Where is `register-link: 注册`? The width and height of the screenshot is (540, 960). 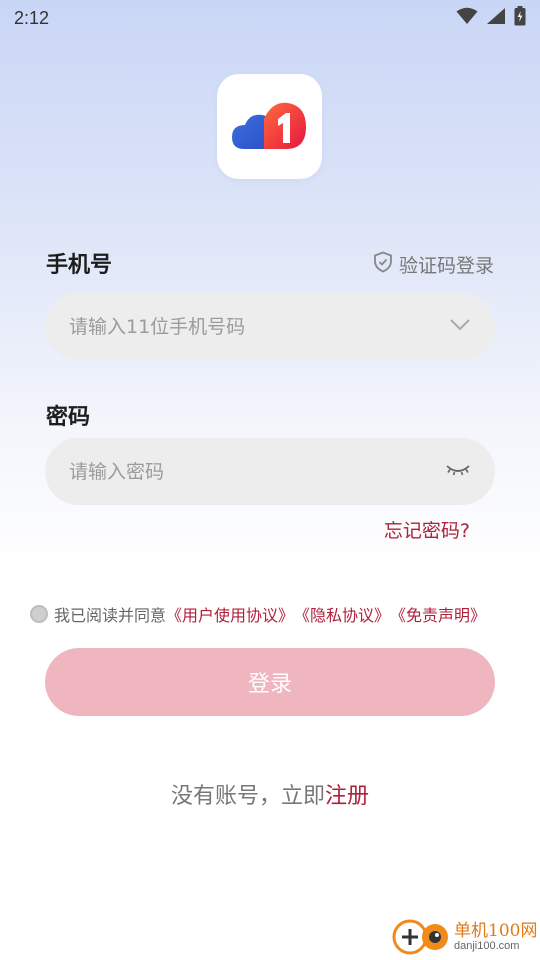
register-link: 注册 is located at coordinates (347, 796).